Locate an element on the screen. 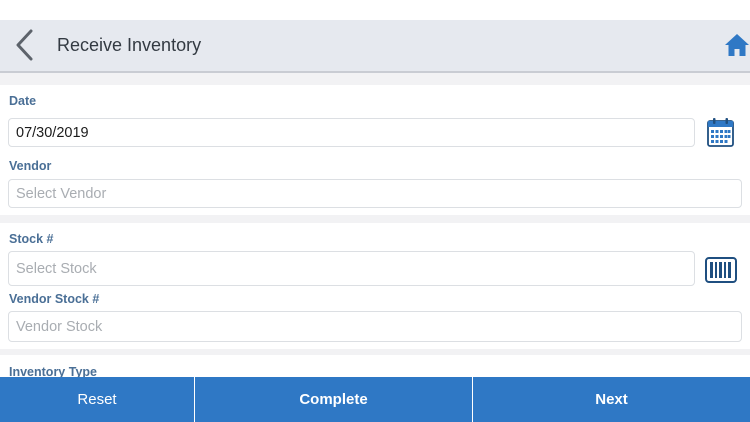  next-button: Next is located at coordinates (611, 399).